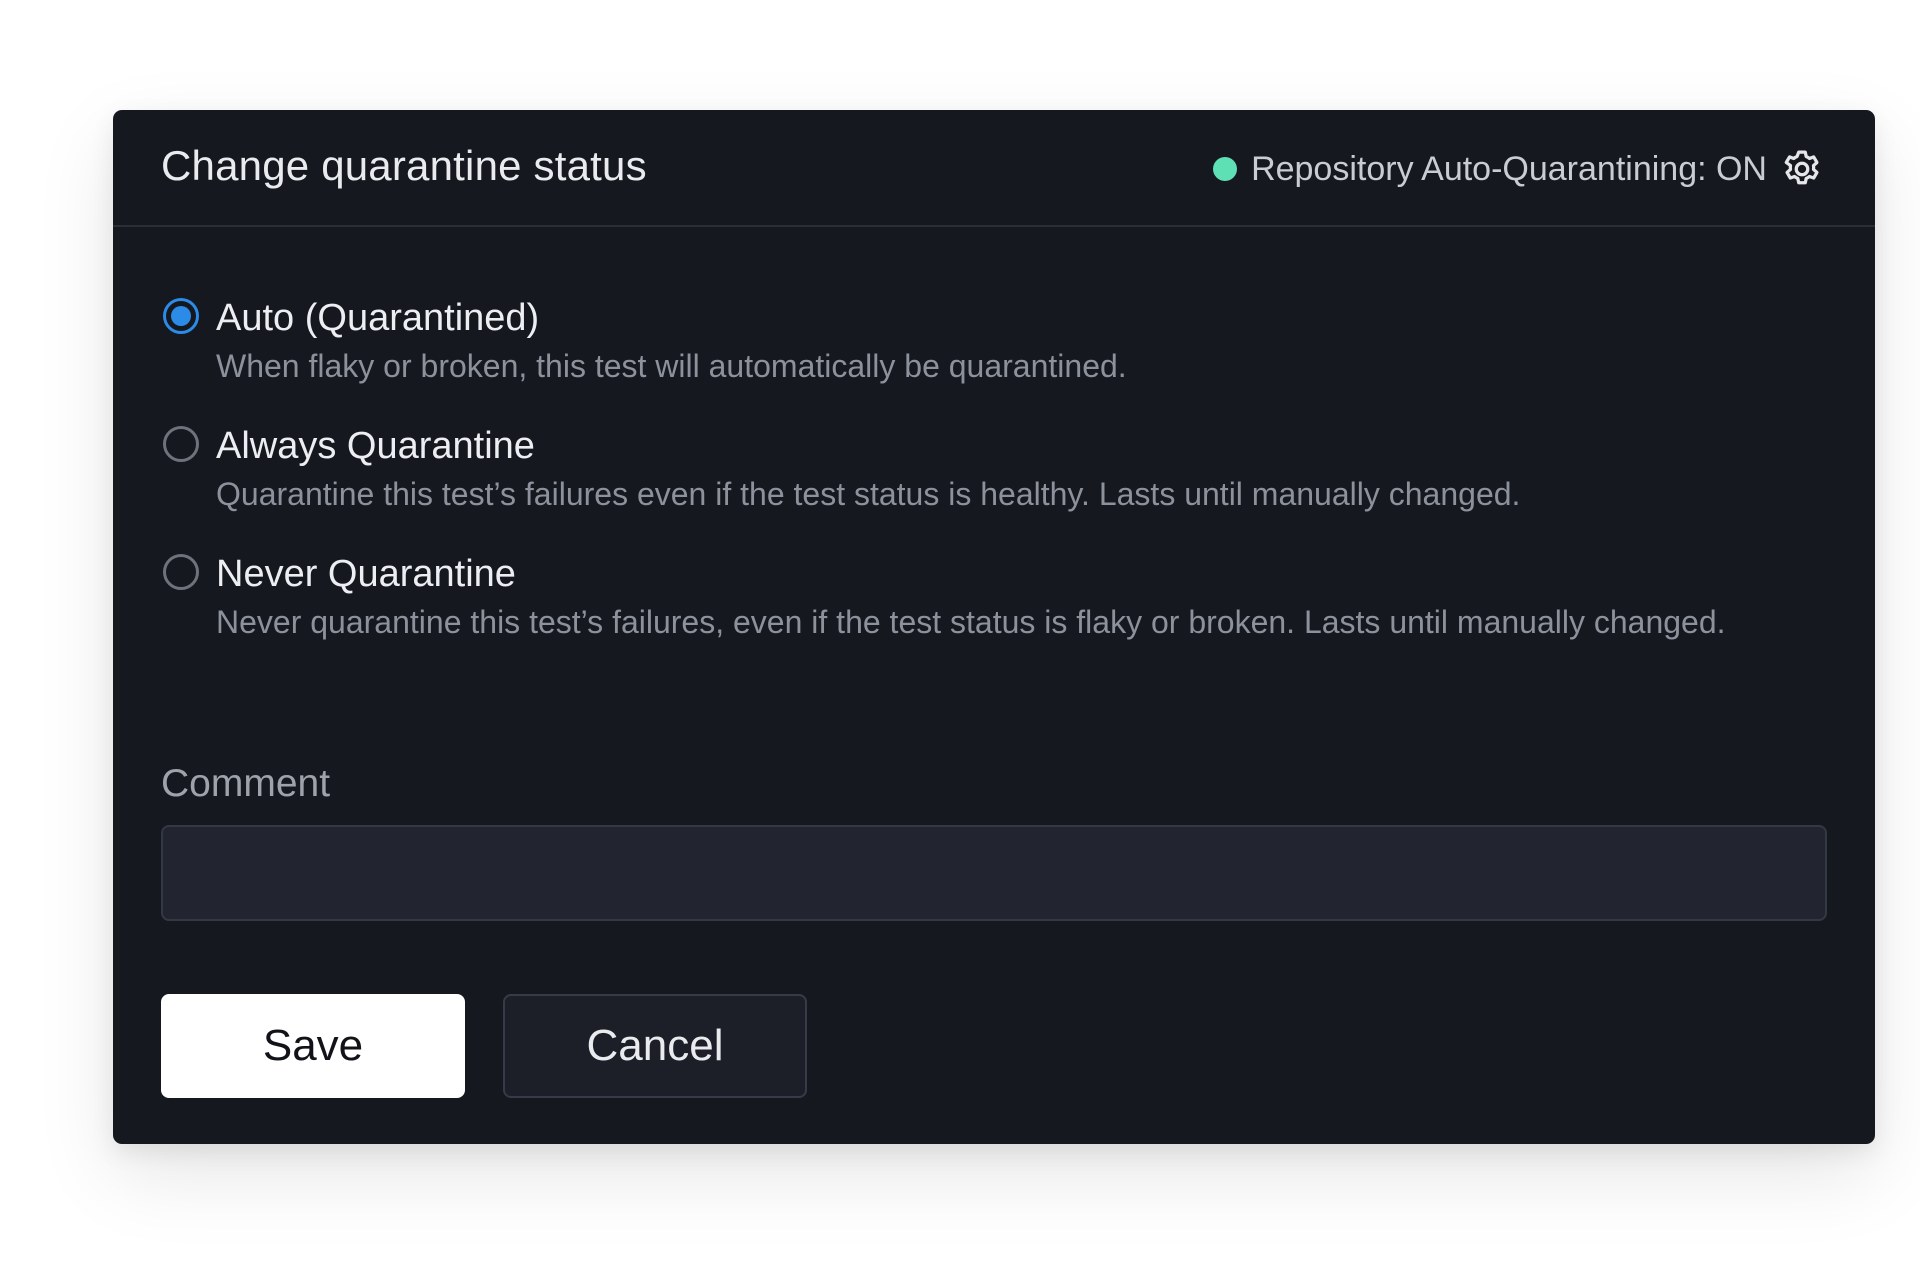  Describe the element at coordinates (1802, 169) in the screenshot. I see `gear-icon` at that location.